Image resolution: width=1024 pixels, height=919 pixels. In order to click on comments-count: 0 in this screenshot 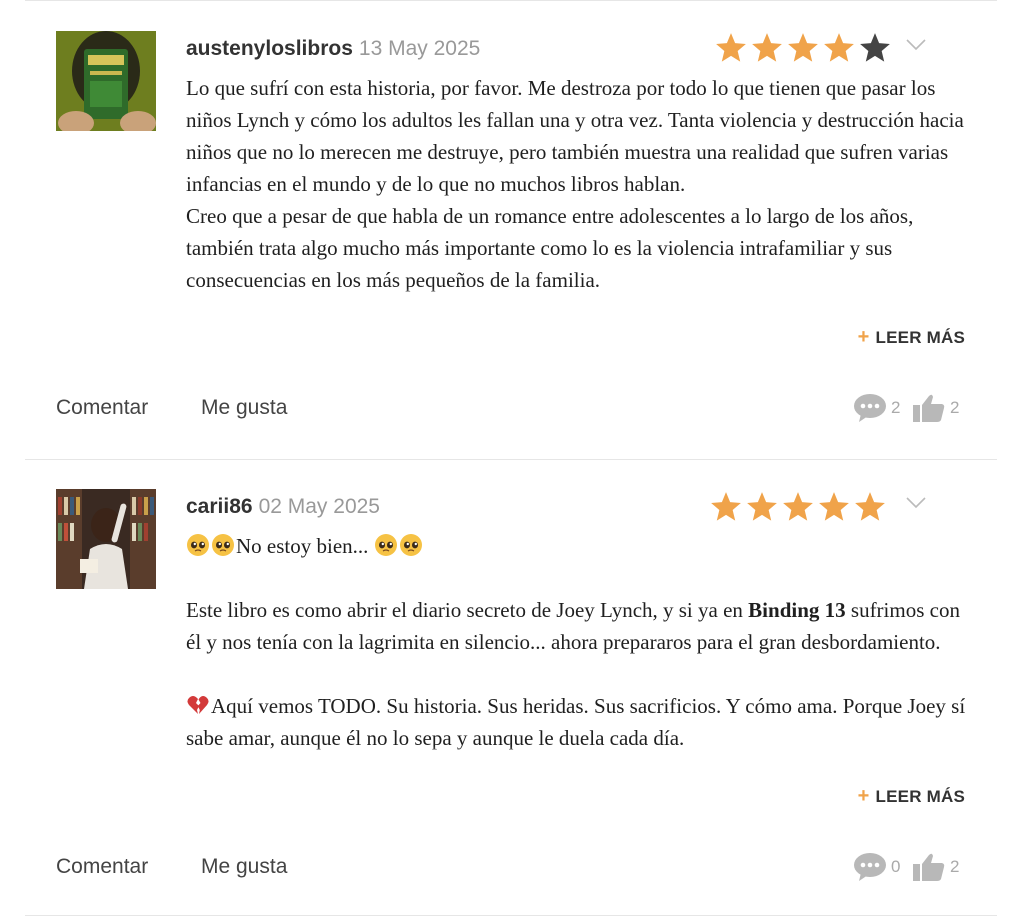, I will do `click(896, 866)`.